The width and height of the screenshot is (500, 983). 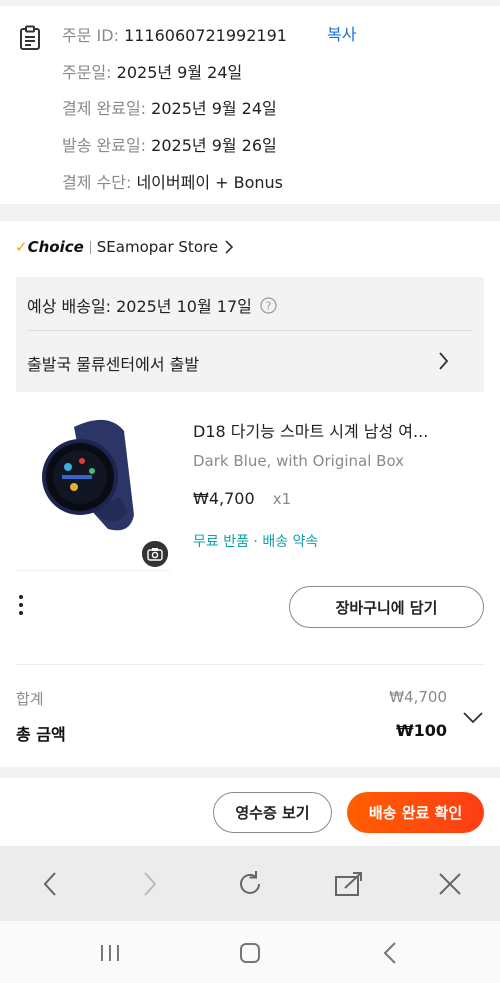 I want to click on product-qty: x1, so click(x=282, y=499).